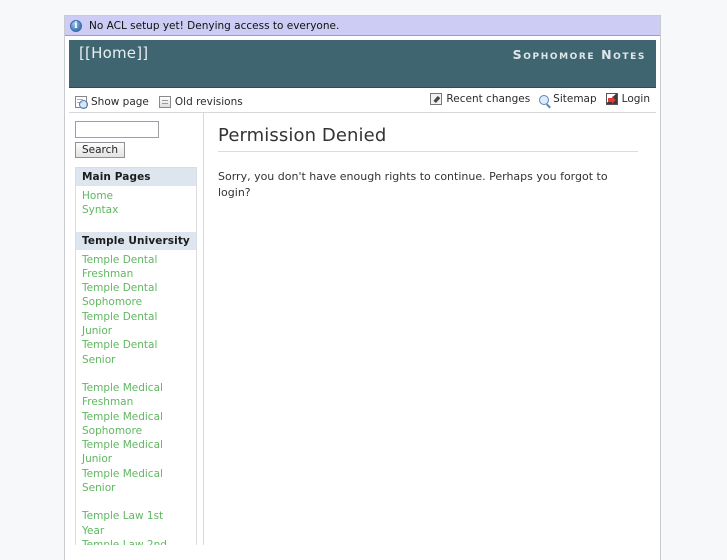 This screenshot has height=560, width=727. Describe the element at coordinates (134, 481) in the screenshot. I see `sidebar-item-temple-medical-senior: Temple Medical Senior` at that location.